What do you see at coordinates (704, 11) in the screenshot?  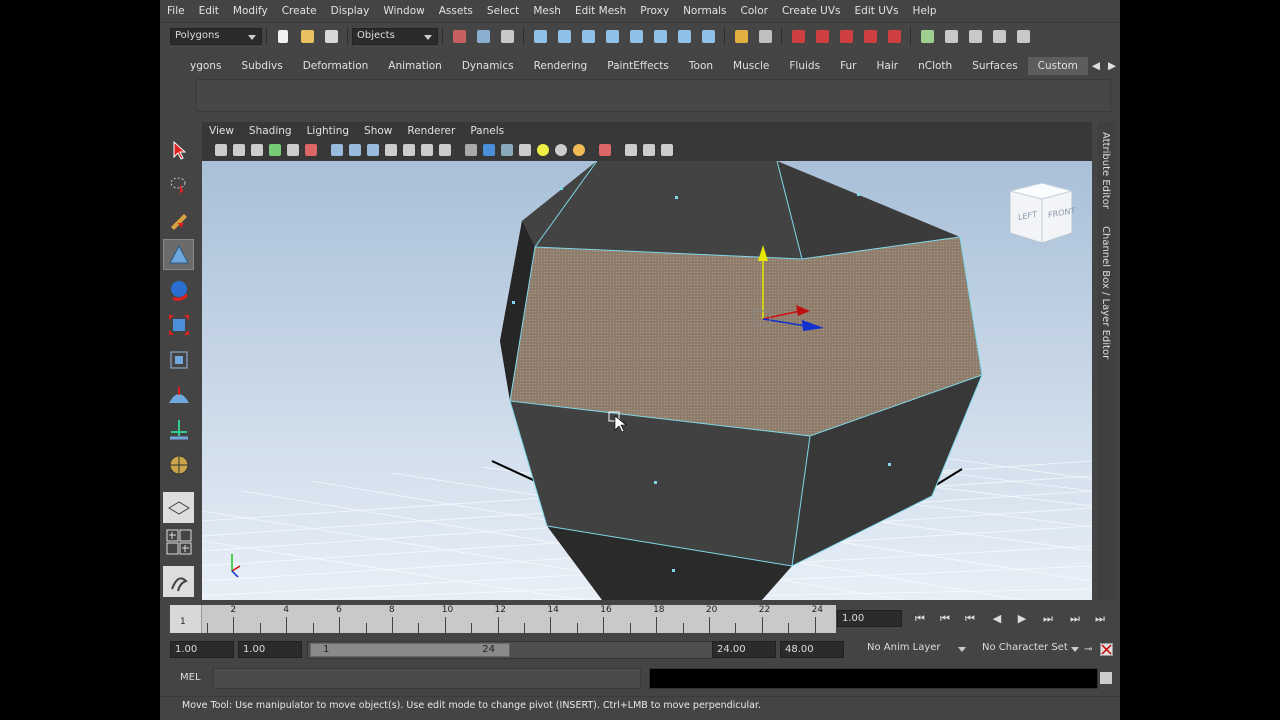 I see `menu-normals: Normals` at bounding box center [704, 11].